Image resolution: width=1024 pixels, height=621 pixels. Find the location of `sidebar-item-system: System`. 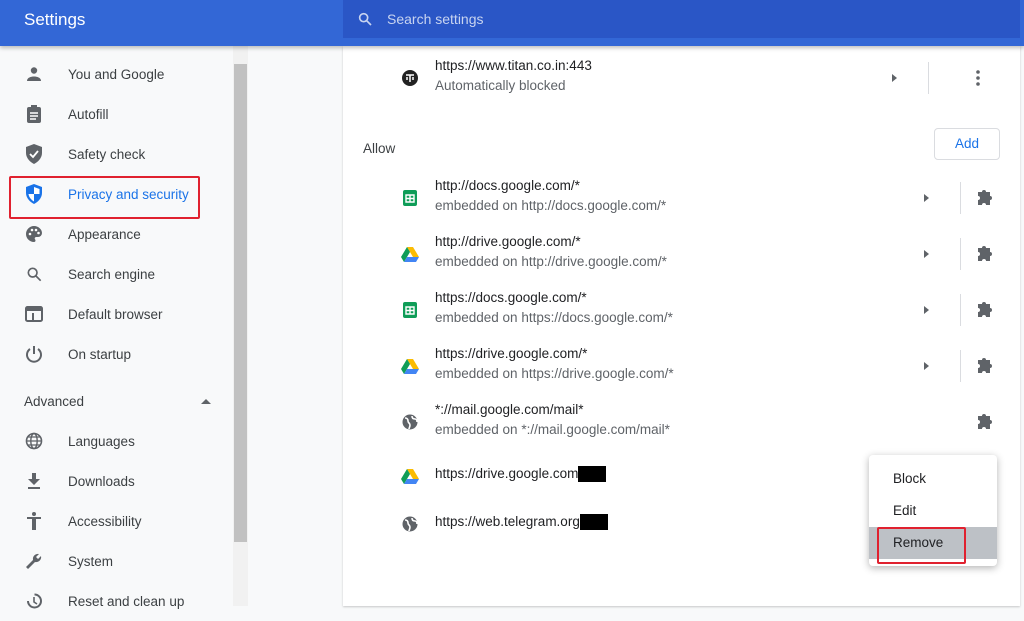

sidebar-item-system: System is located at coordinates (116, 561).